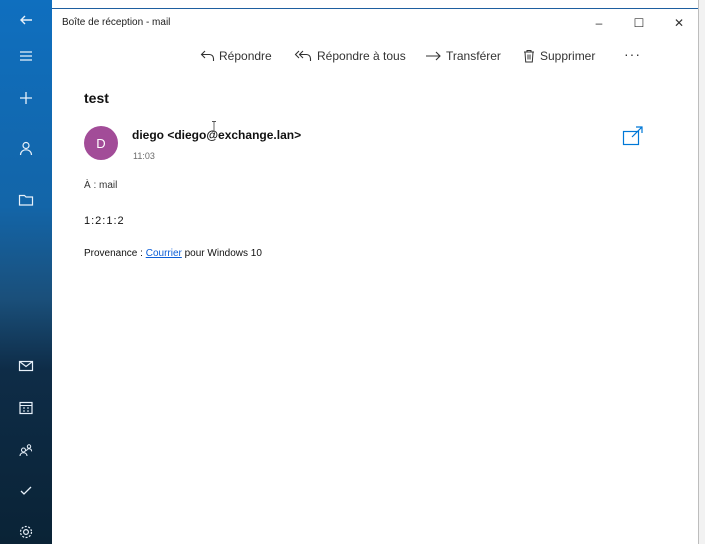 This screenshot has width=705, height=552. I want to click on calendar-icon, so click(26, 408).